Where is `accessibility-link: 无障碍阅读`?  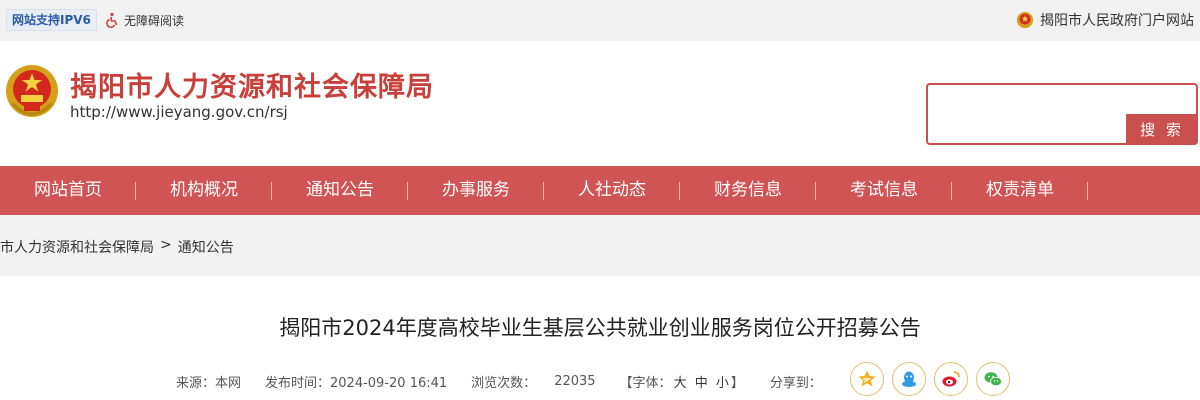
accessibility-link: 无障碍阅读 is located at coordinates (144, 20).